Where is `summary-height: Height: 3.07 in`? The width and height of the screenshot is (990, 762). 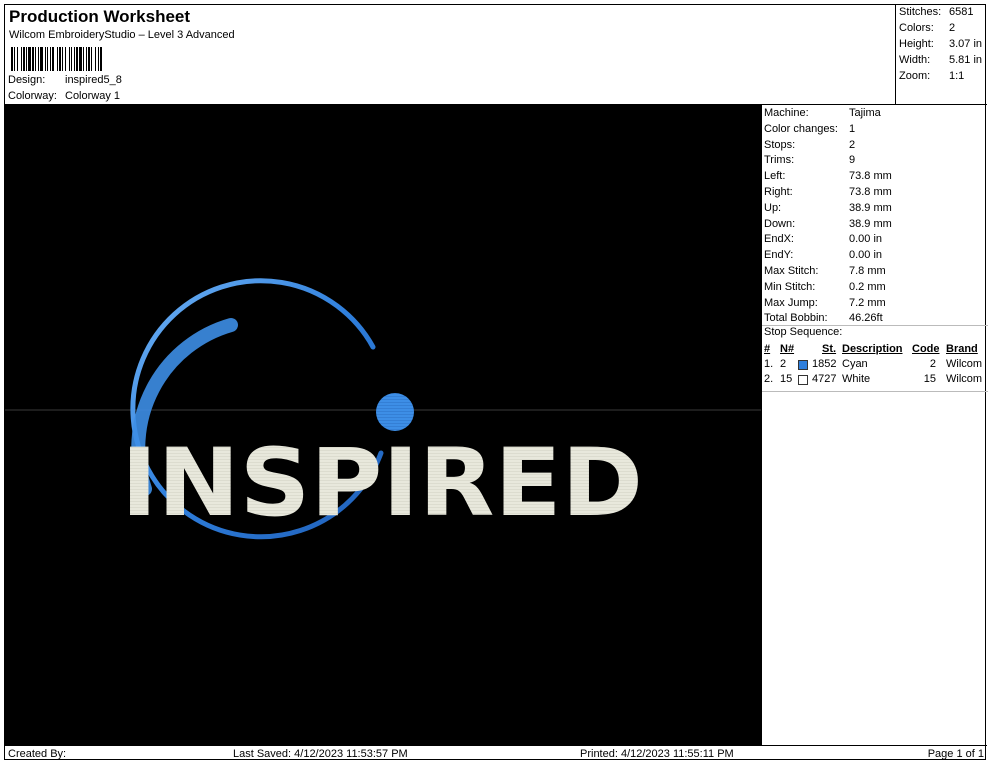
summary-height: Height: 3.07 in is located at coordinates (940, 44).